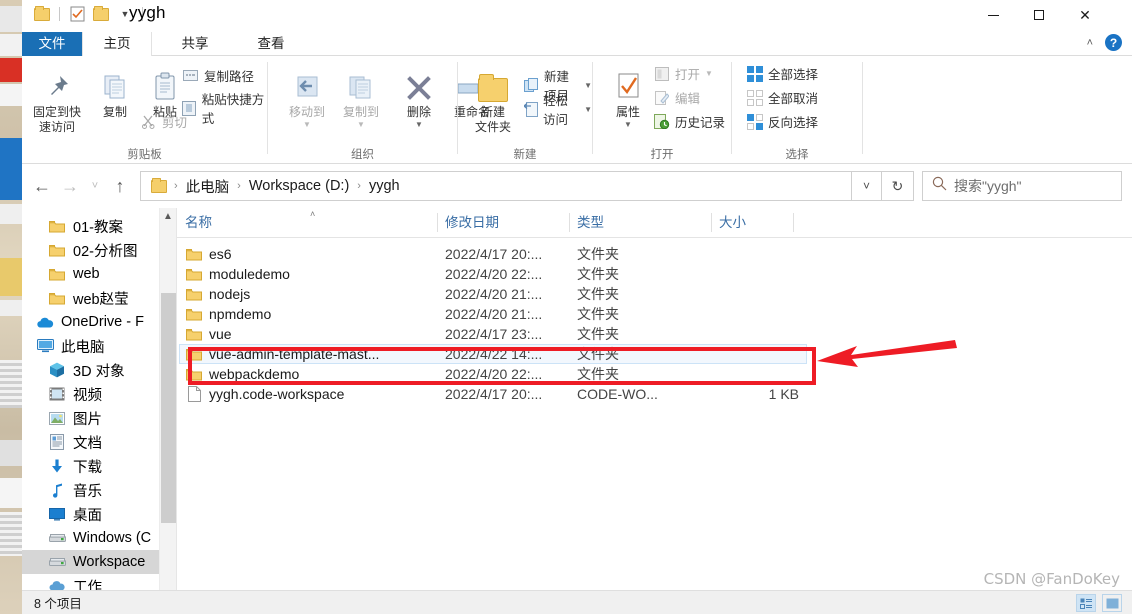 Image resolution: width=1132 pixels, height=614 pixels. I want to click on nav-item-label: 下载, so click(87, 467).